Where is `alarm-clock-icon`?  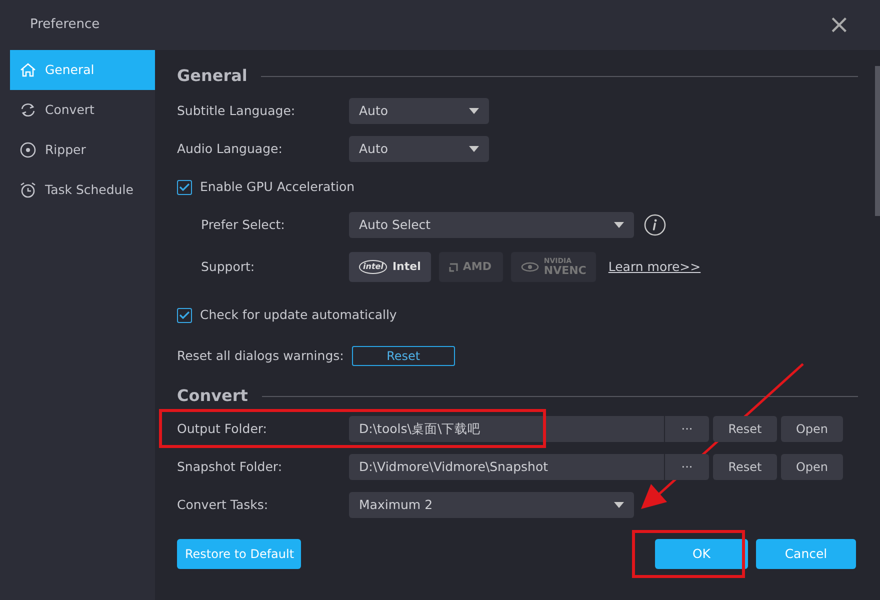 alarm-clock-icon is located at coordinates (28, 190).